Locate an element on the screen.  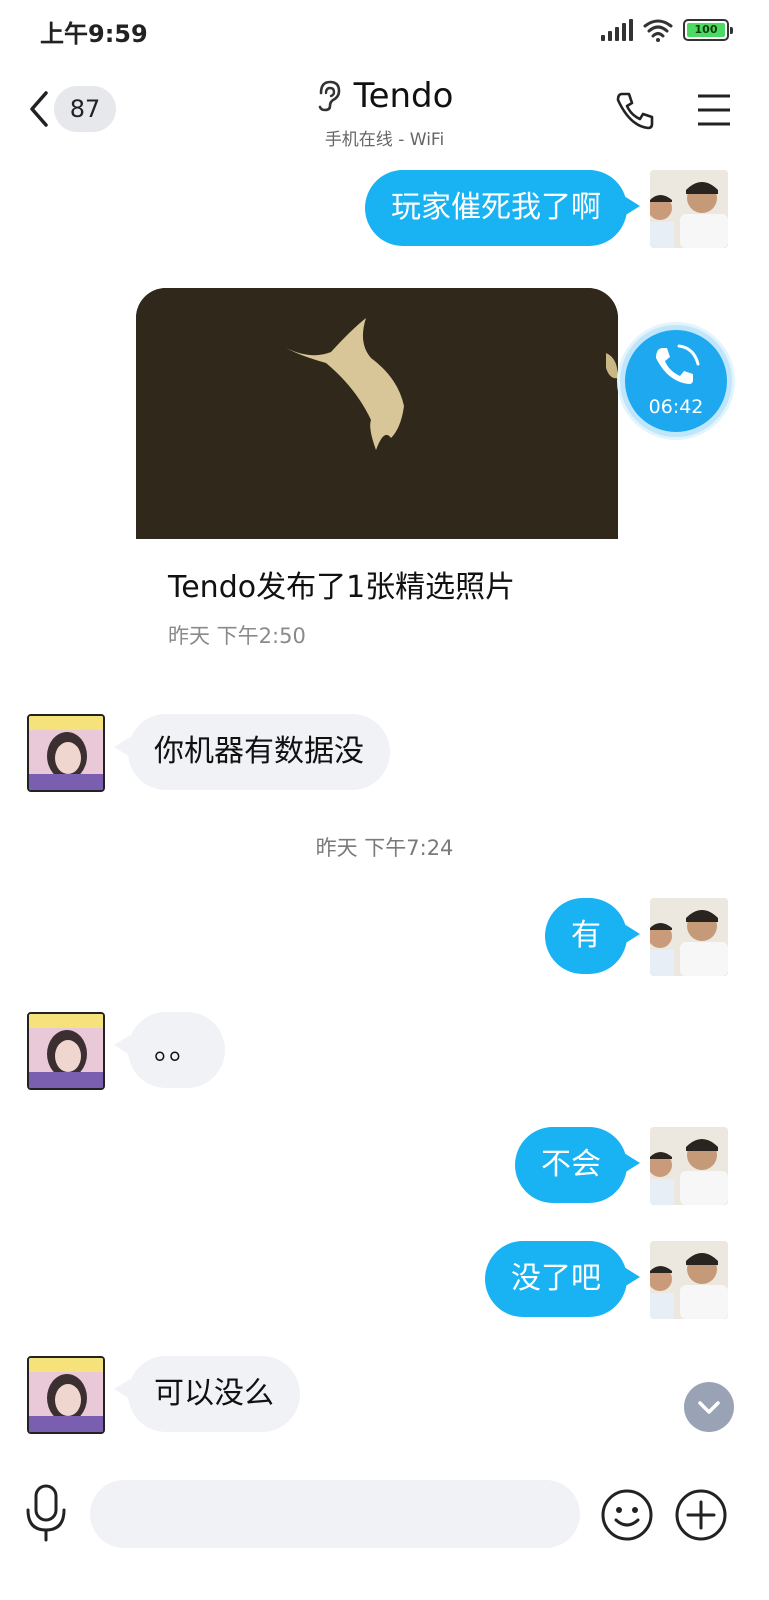
phone-icon is located at coordinates (635, 111).